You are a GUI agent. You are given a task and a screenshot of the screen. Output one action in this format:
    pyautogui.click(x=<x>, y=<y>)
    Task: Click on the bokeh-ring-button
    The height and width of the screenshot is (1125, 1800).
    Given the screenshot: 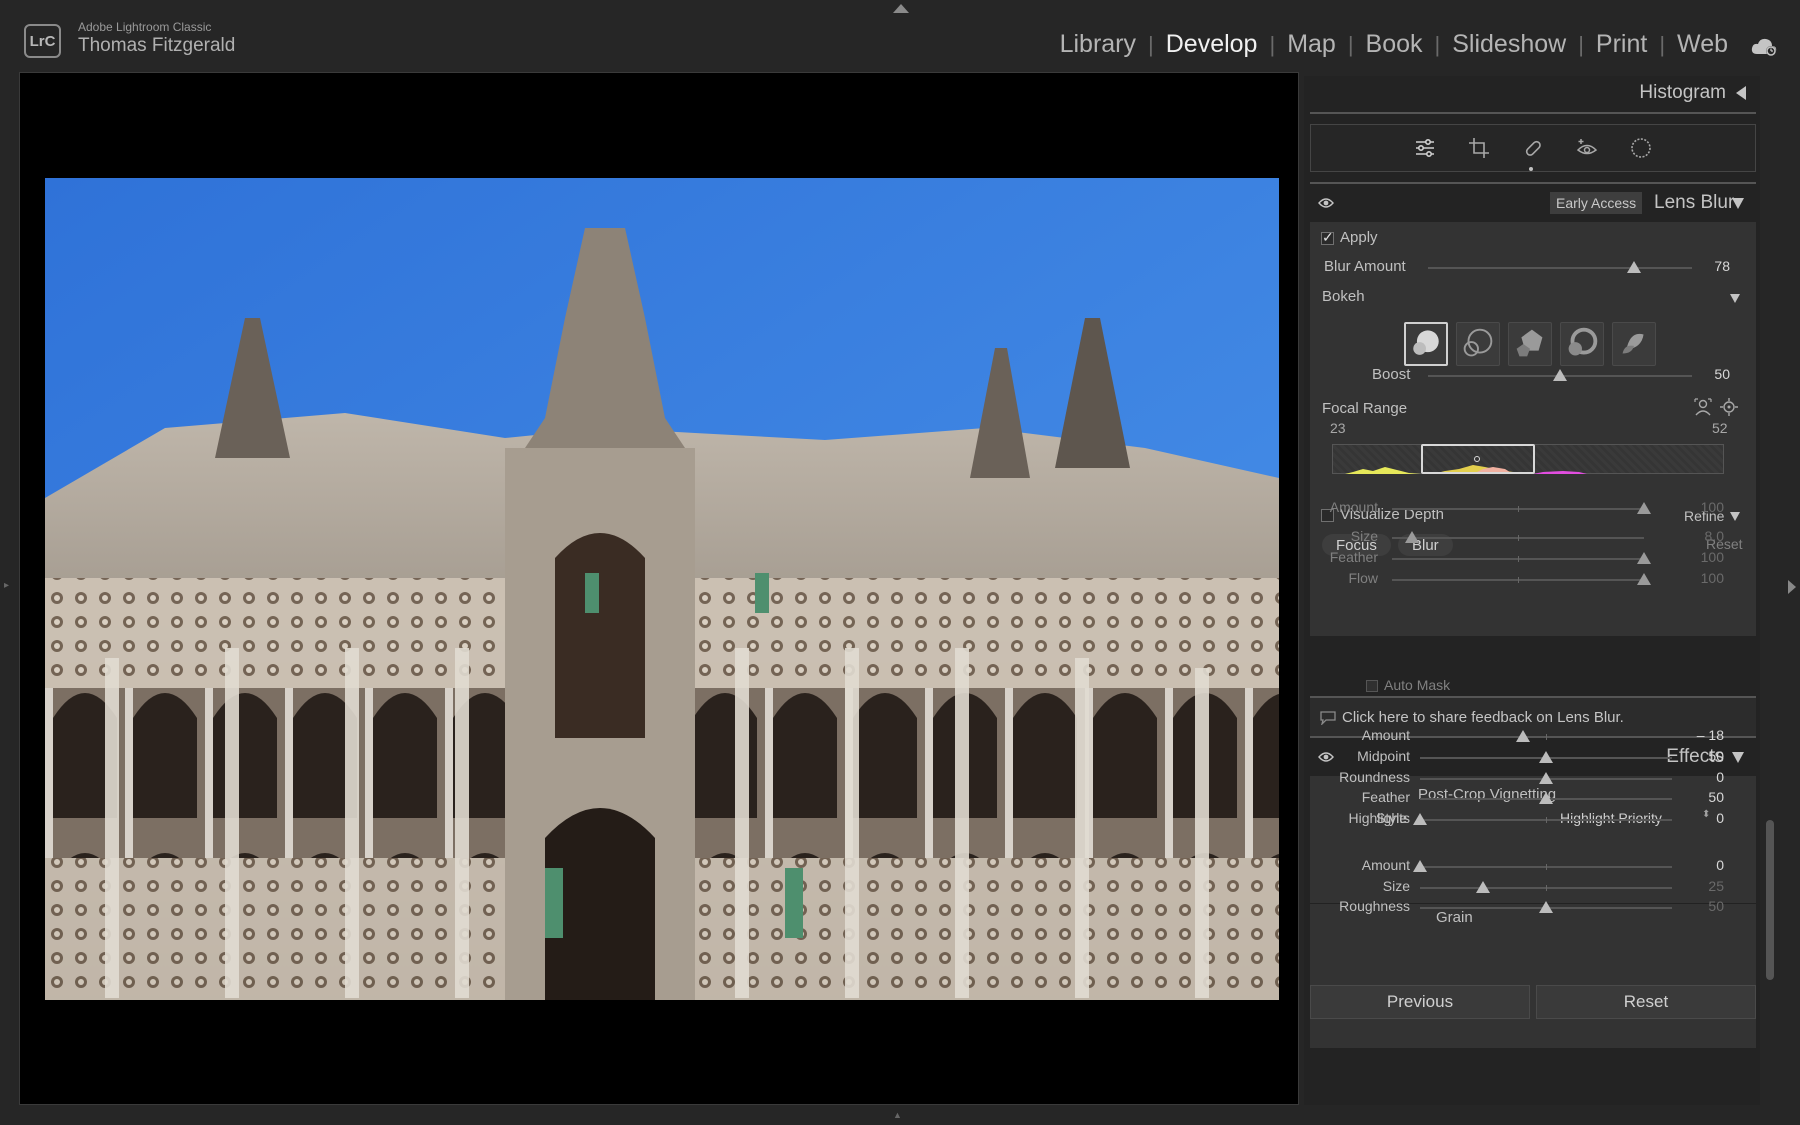 What is the action you would take?
    pyautogui.click(x=1582, y=344)
    